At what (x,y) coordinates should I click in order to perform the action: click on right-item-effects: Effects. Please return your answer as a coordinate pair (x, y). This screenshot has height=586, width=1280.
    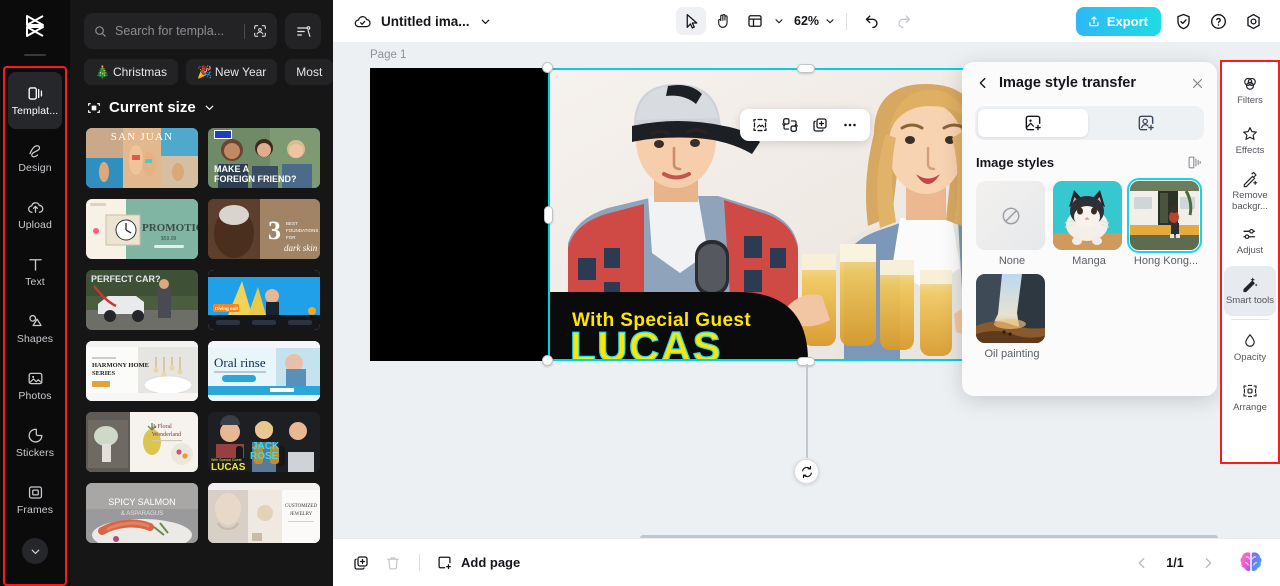
    Looking at the image, I should click on (1250, 141).